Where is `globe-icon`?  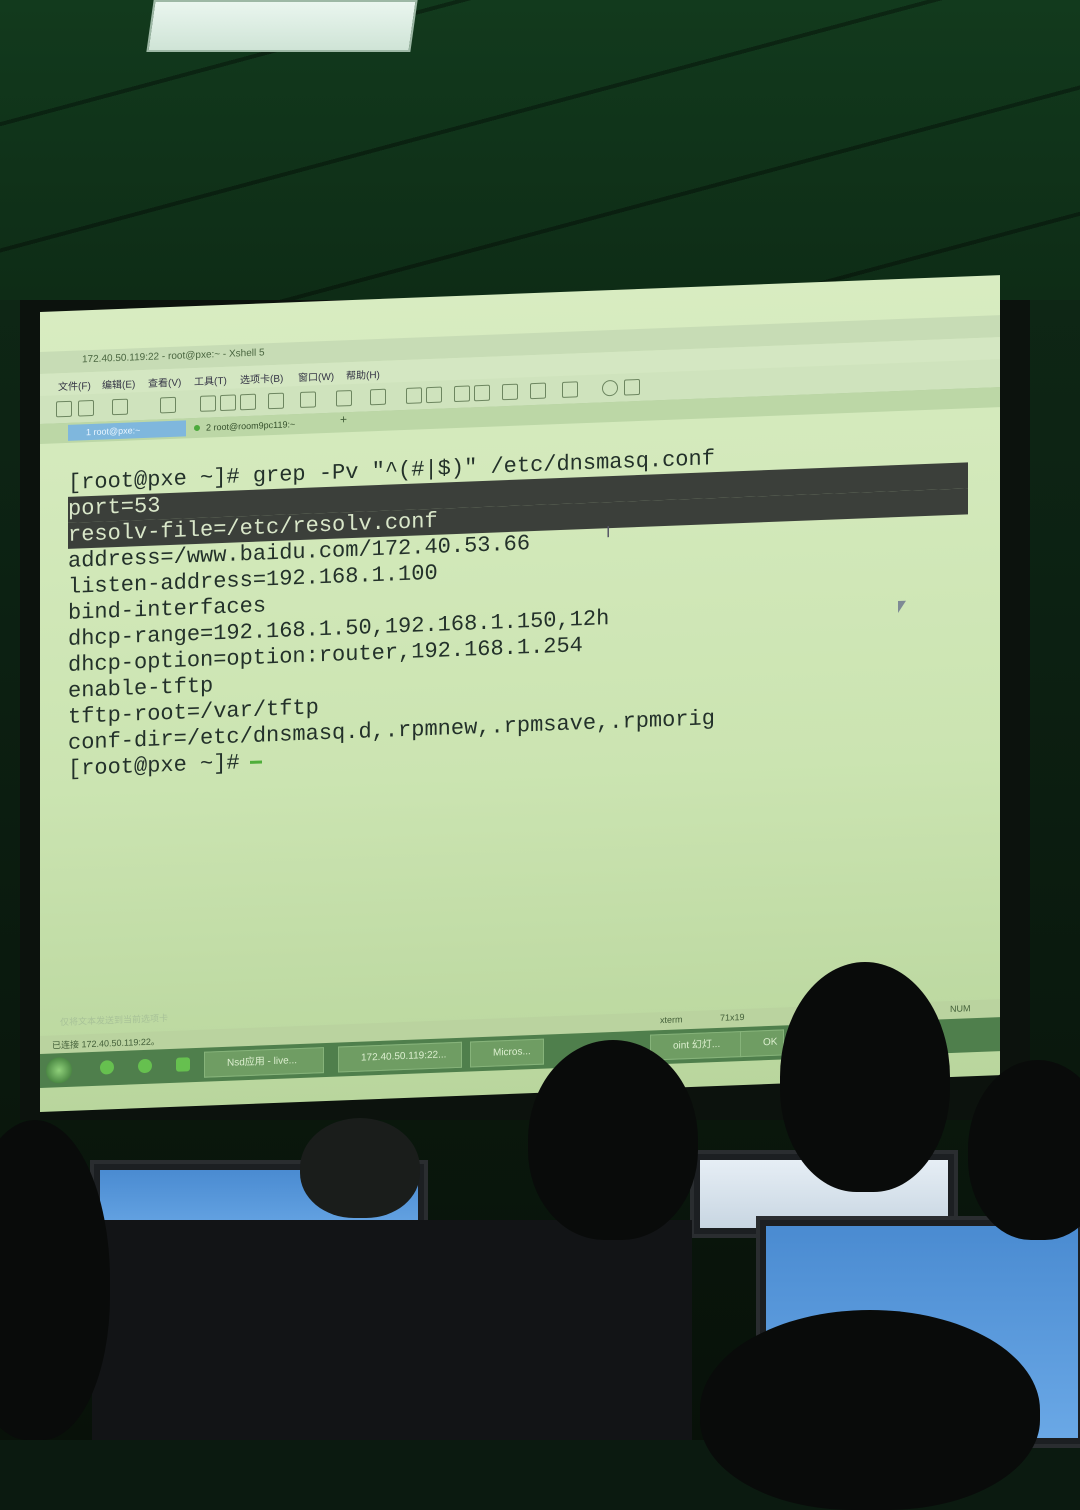
globe-icon is located at coordinates (344, 398).